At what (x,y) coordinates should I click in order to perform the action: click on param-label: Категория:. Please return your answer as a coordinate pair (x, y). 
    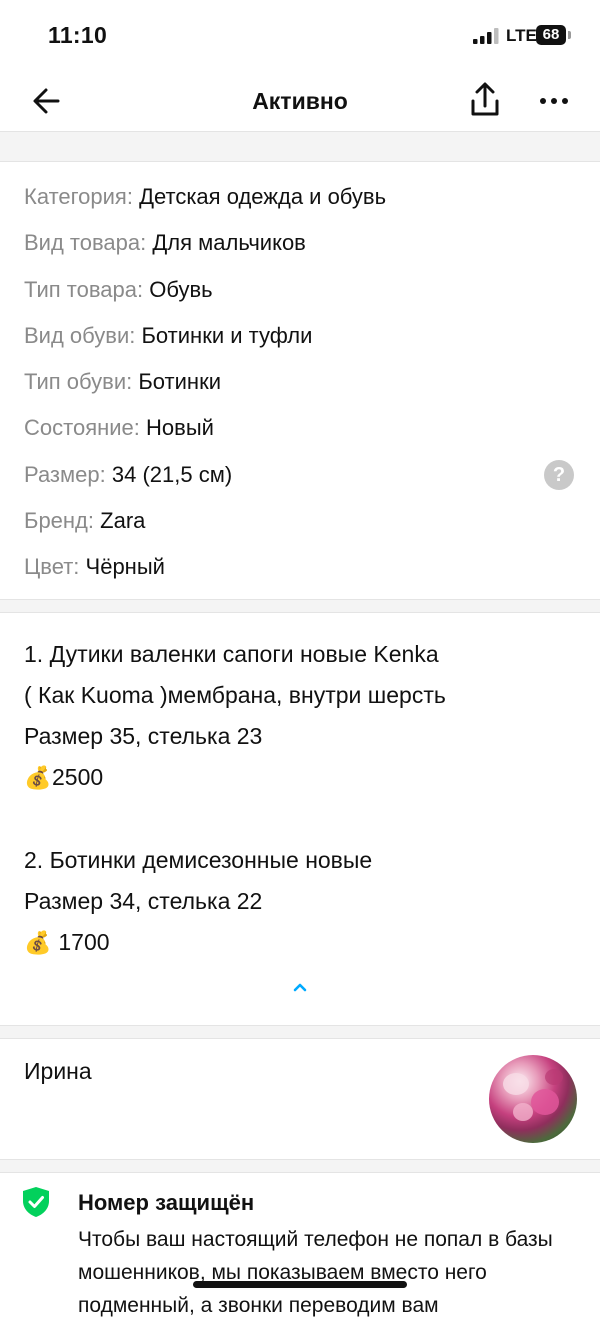
    Looking at the image, I should click on (78, 196).